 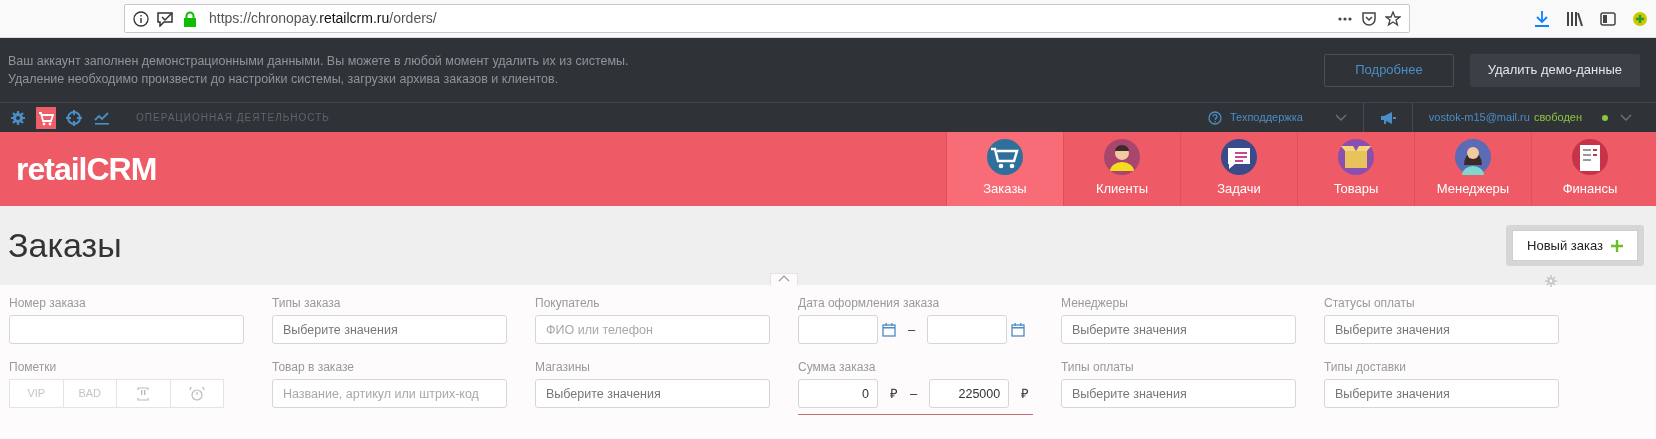 I want to click on field-label: Статусы оплаты, so click(x=1370, y=303).